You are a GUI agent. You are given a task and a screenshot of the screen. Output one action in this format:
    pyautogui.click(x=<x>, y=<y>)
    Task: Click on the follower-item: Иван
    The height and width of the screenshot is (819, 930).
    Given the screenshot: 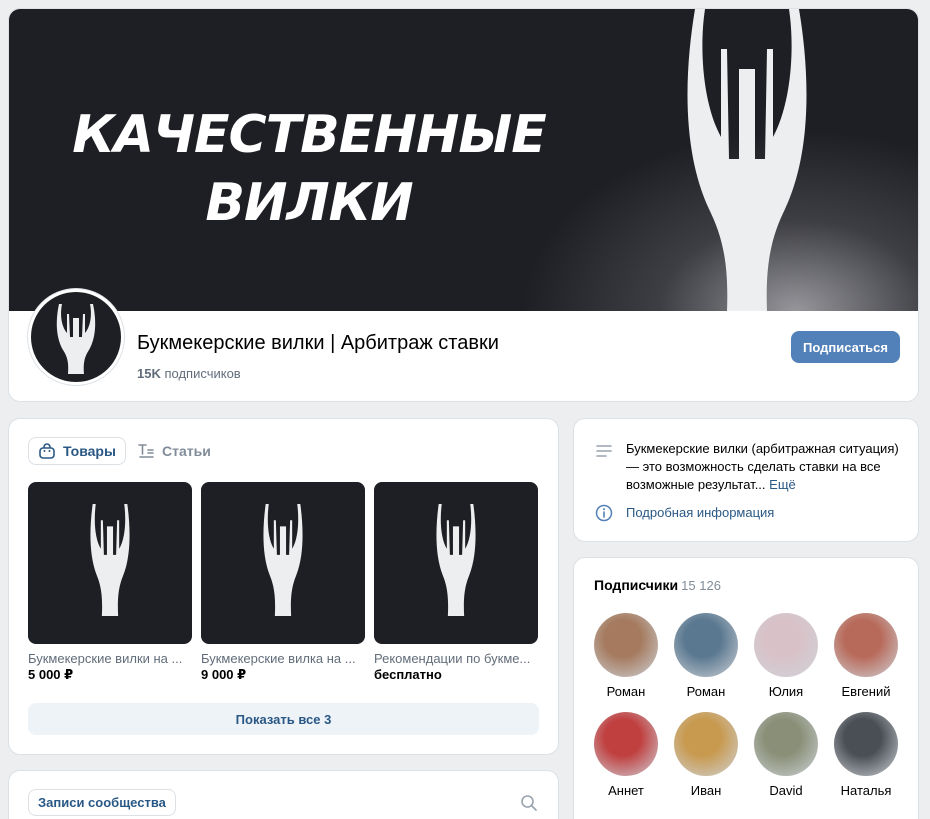 What is the action you would take?
    pyautogui.click(x=706, y=755)
    